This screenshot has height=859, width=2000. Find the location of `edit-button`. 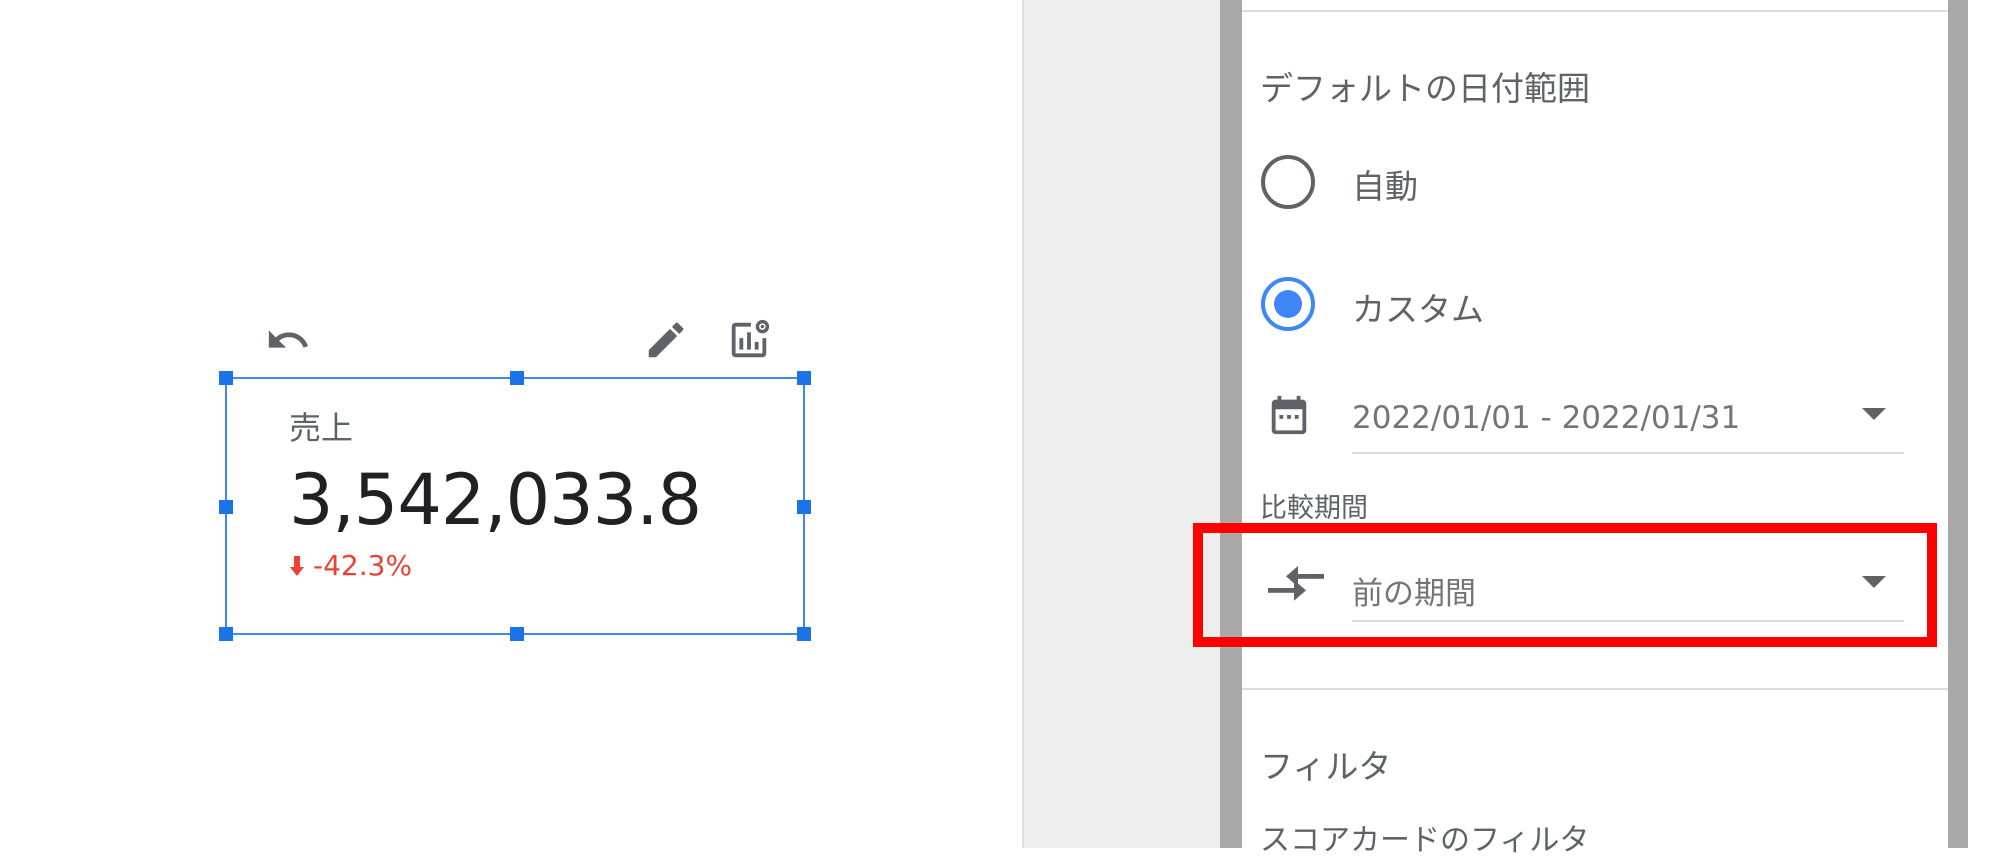

edit-button is located at coordinates (666, 340).